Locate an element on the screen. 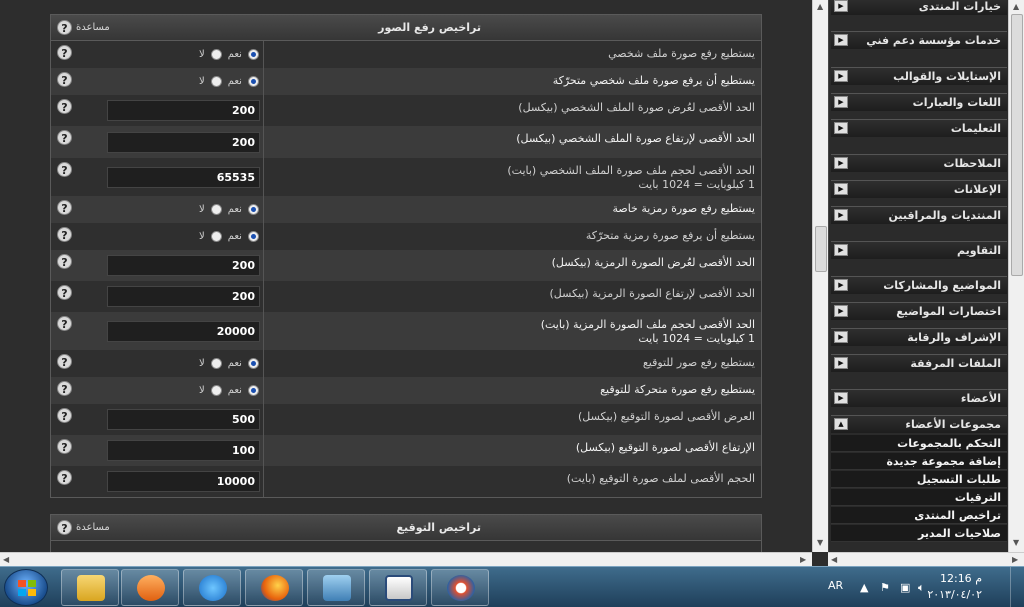 The height and width of the screenshot is (607, 1024). sidebar-section-label: اللغات والعبارات is located at coordinates (957, 102).